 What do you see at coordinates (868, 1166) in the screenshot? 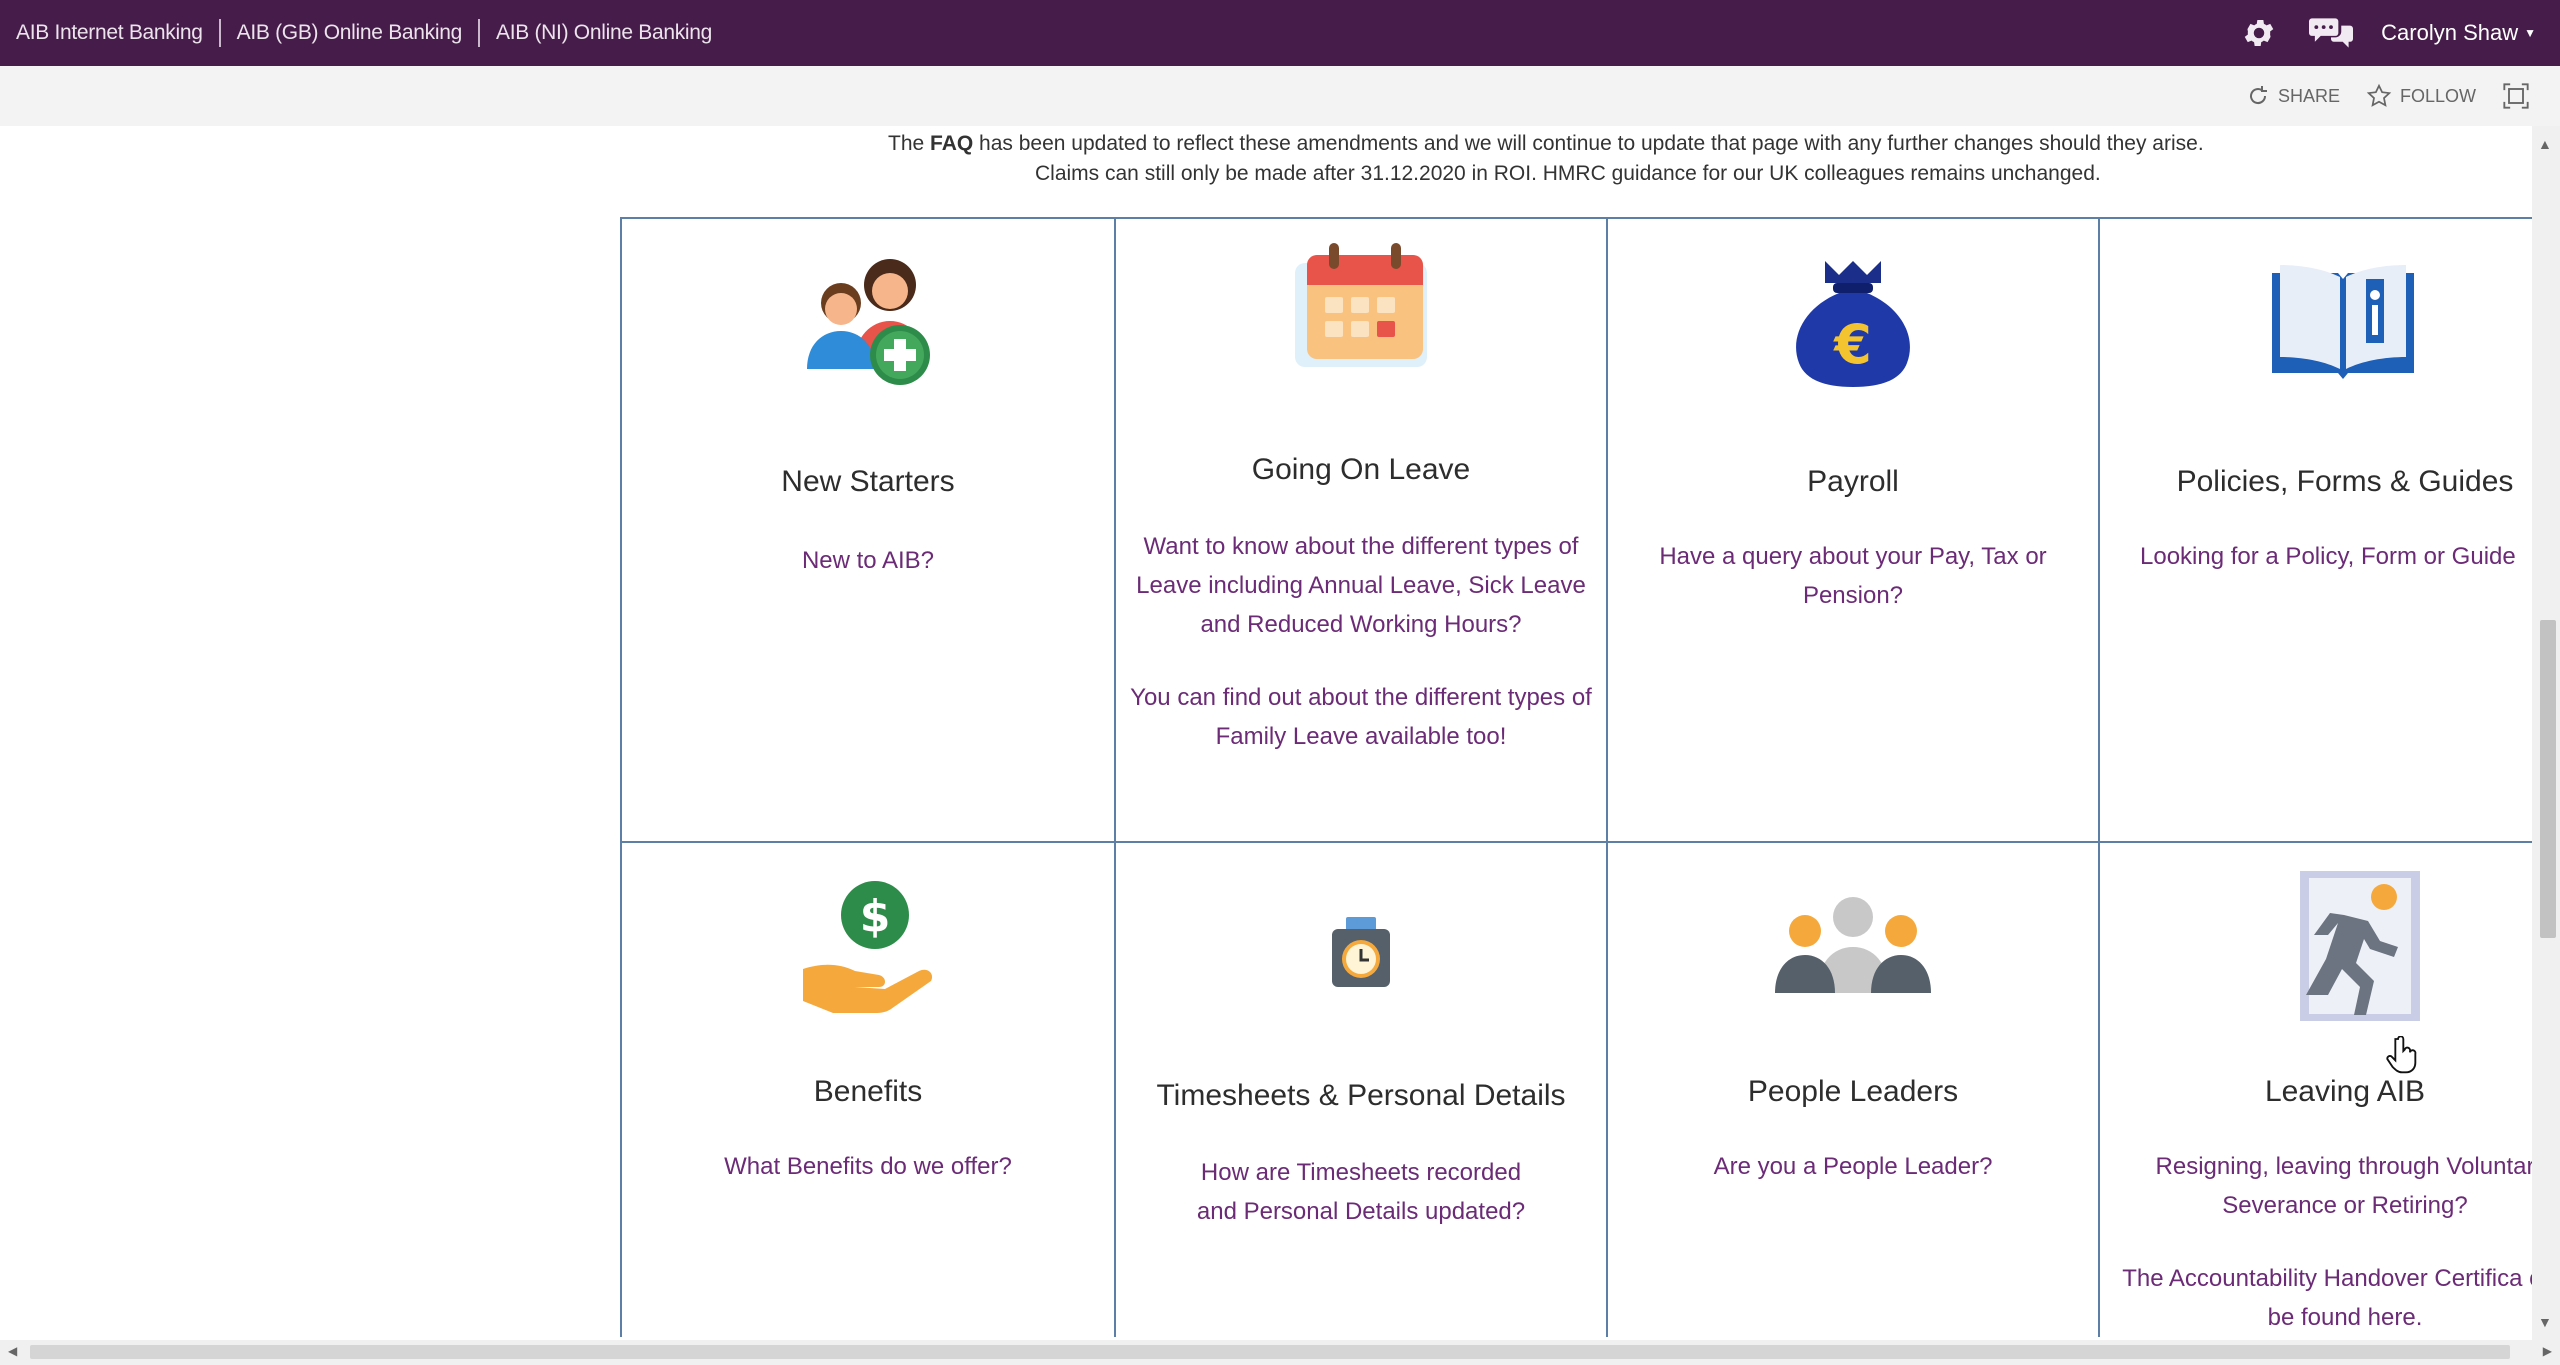
I see `tile-link-text: What Benefits do we offer?` at bounding box center [868, 1166].